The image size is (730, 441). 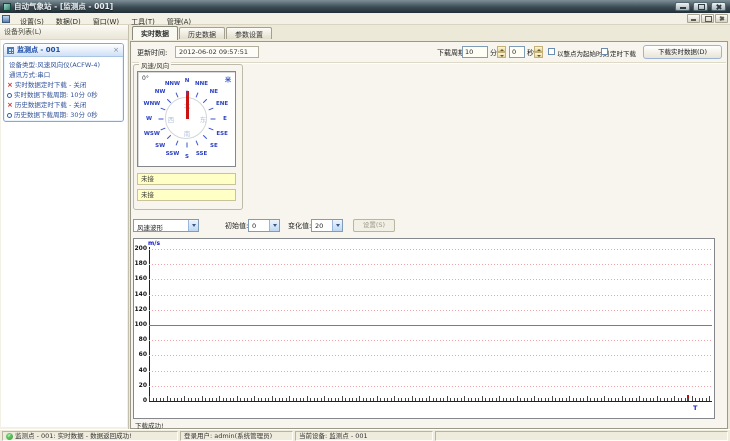 I want to click on device-info-line: 设备类型:风速风向仪(ACFW-4), so click(x=63, y=65).